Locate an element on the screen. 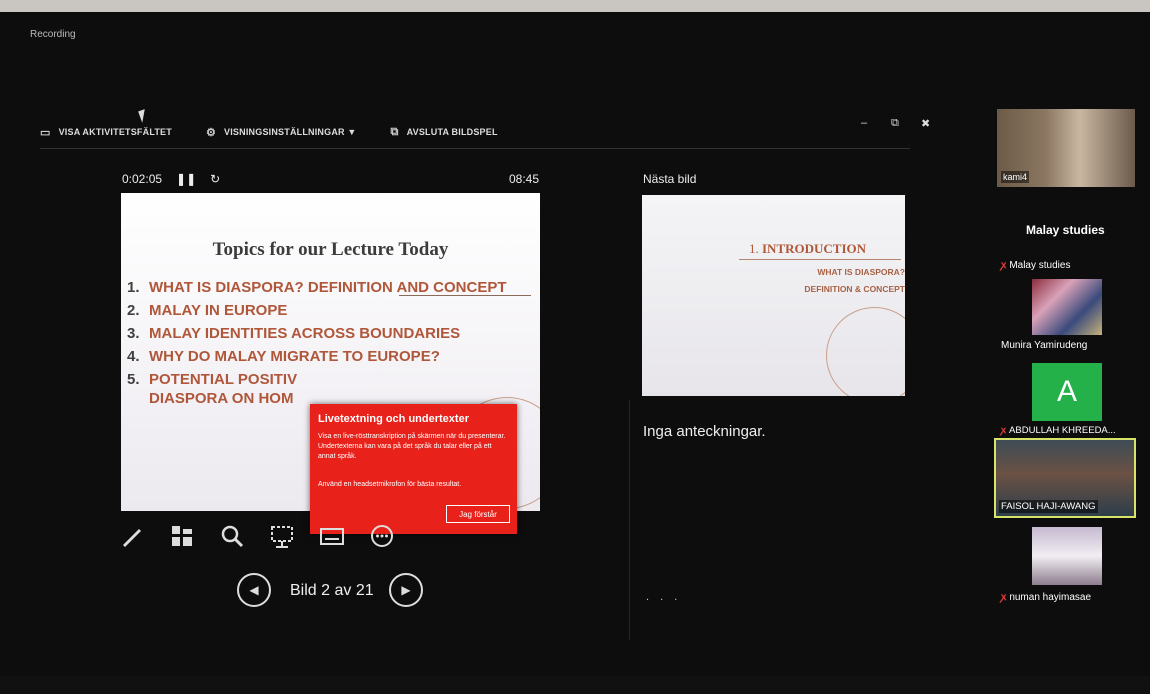 The width and height of the screenshot is (1150, 694). show-taskbar-label: VISA AKTIVITETSFÄLTET is located at coordinates (115, 132).